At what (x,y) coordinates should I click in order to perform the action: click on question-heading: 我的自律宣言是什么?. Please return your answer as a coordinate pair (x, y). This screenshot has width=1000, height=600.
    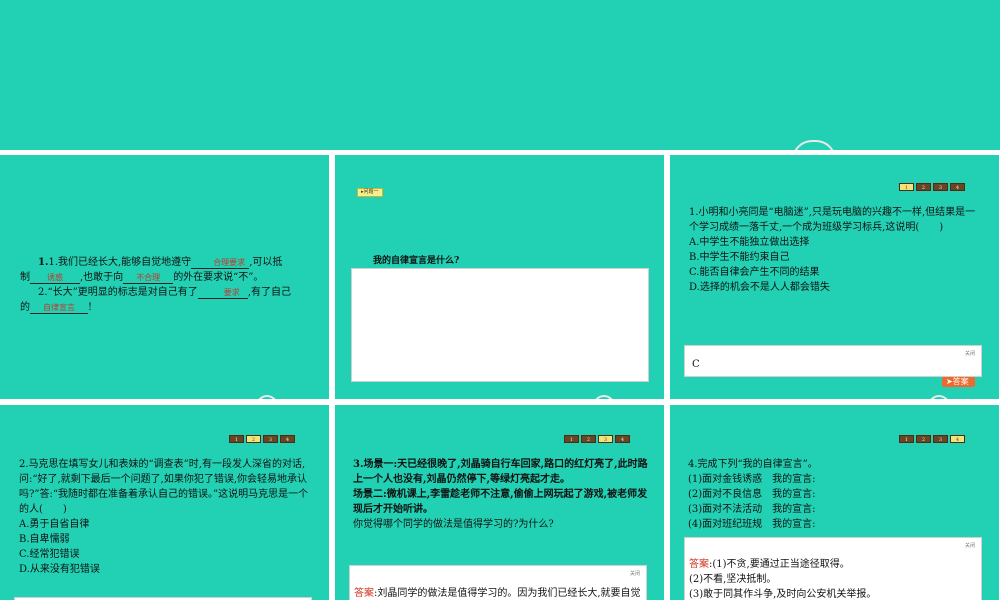
    Looking at the image, I should click on (416, 261).